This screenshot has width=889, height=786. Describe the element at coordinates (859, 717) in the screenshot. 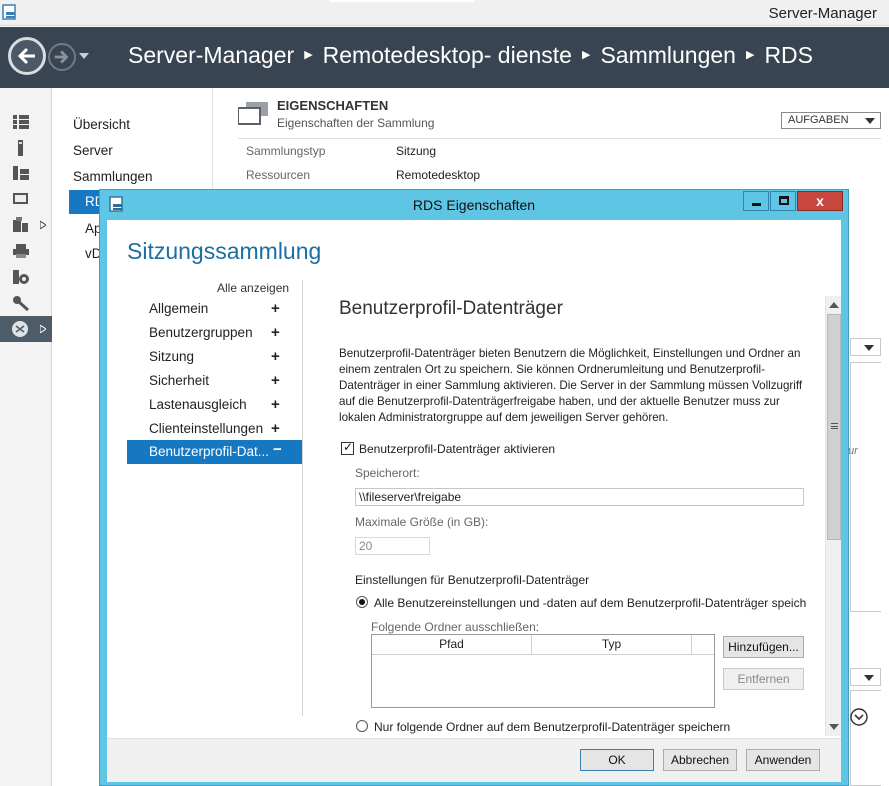

I see `expand-circle-icon` at that location.